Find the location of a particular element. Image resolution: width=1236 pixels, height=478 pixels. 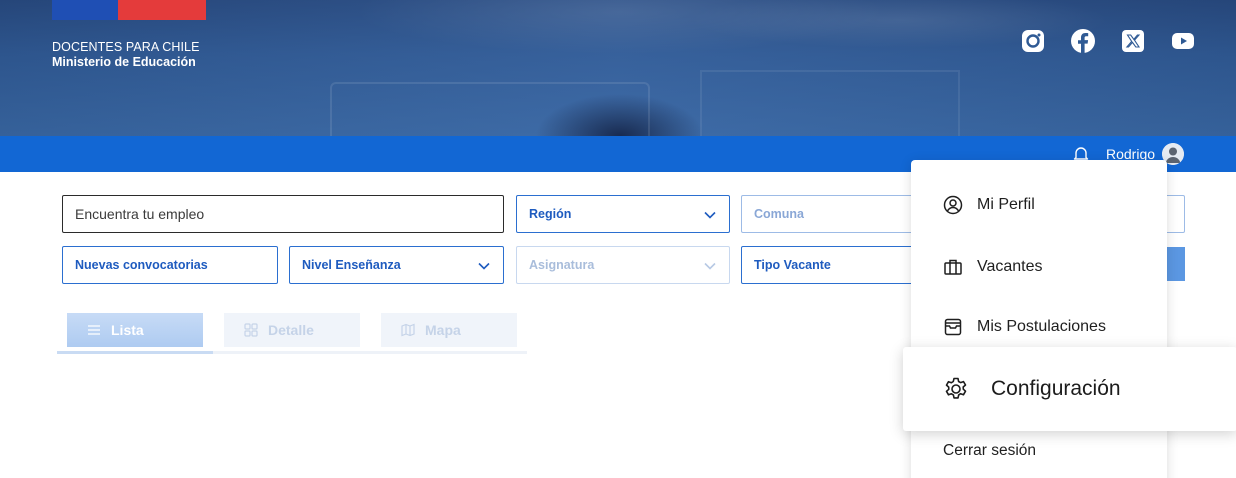

tab-detalle-label: Detalle is located at coordinates (291, 330).